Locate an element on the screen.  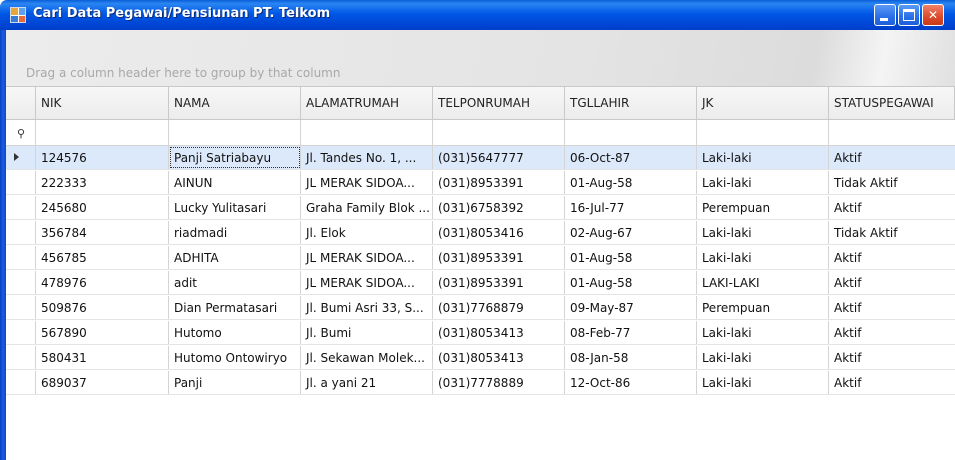
cell-nama: Dian Permatasari is located at coordinates (235, 307).